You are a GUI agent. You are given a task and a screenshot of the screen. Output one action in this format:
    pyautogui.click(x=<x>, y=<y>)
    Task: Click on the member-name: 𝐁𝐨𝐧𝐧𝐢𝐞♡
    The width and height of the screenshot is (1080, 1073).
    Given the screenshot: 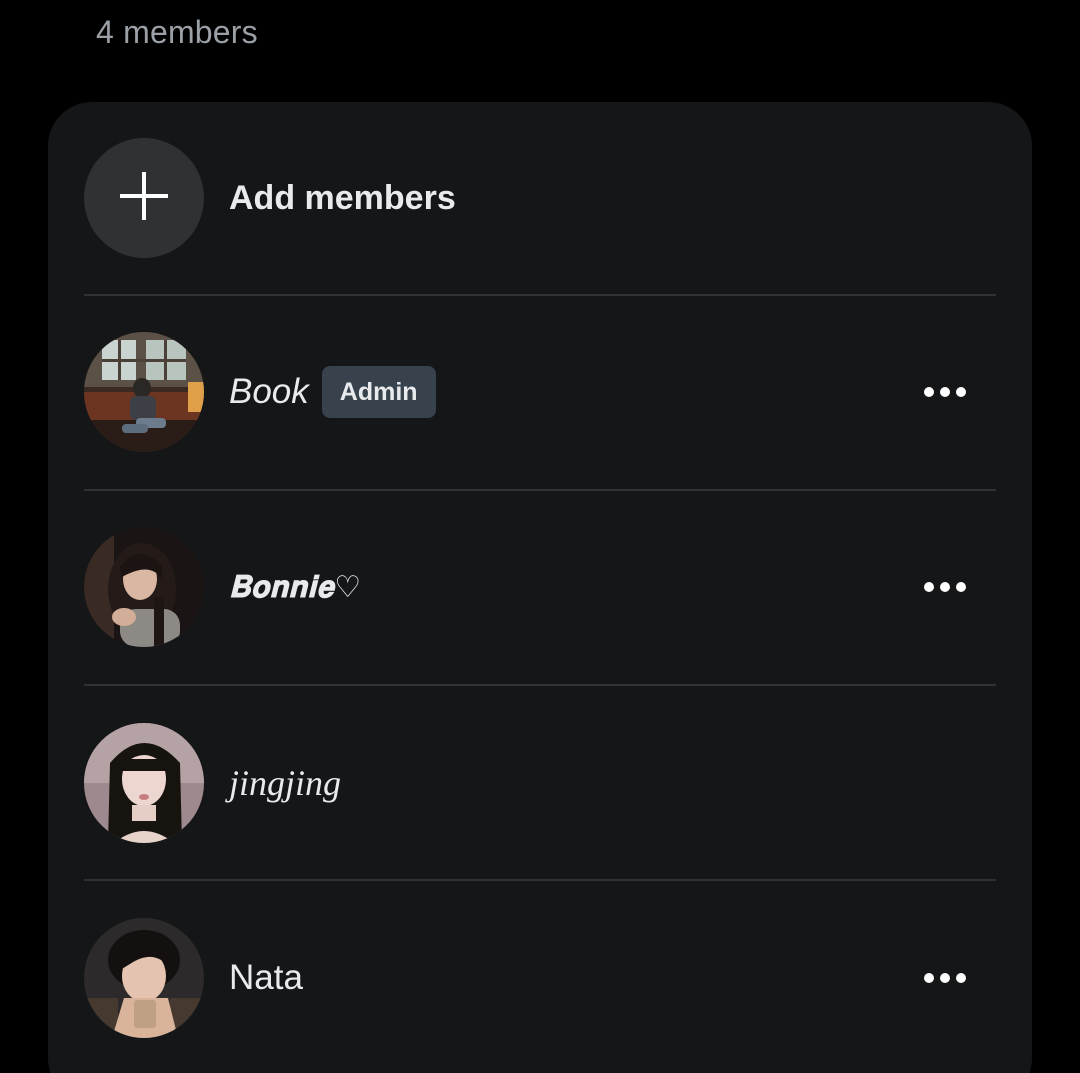 What is the action you would take?
    pyautogui.click(x=295, y=587)
    